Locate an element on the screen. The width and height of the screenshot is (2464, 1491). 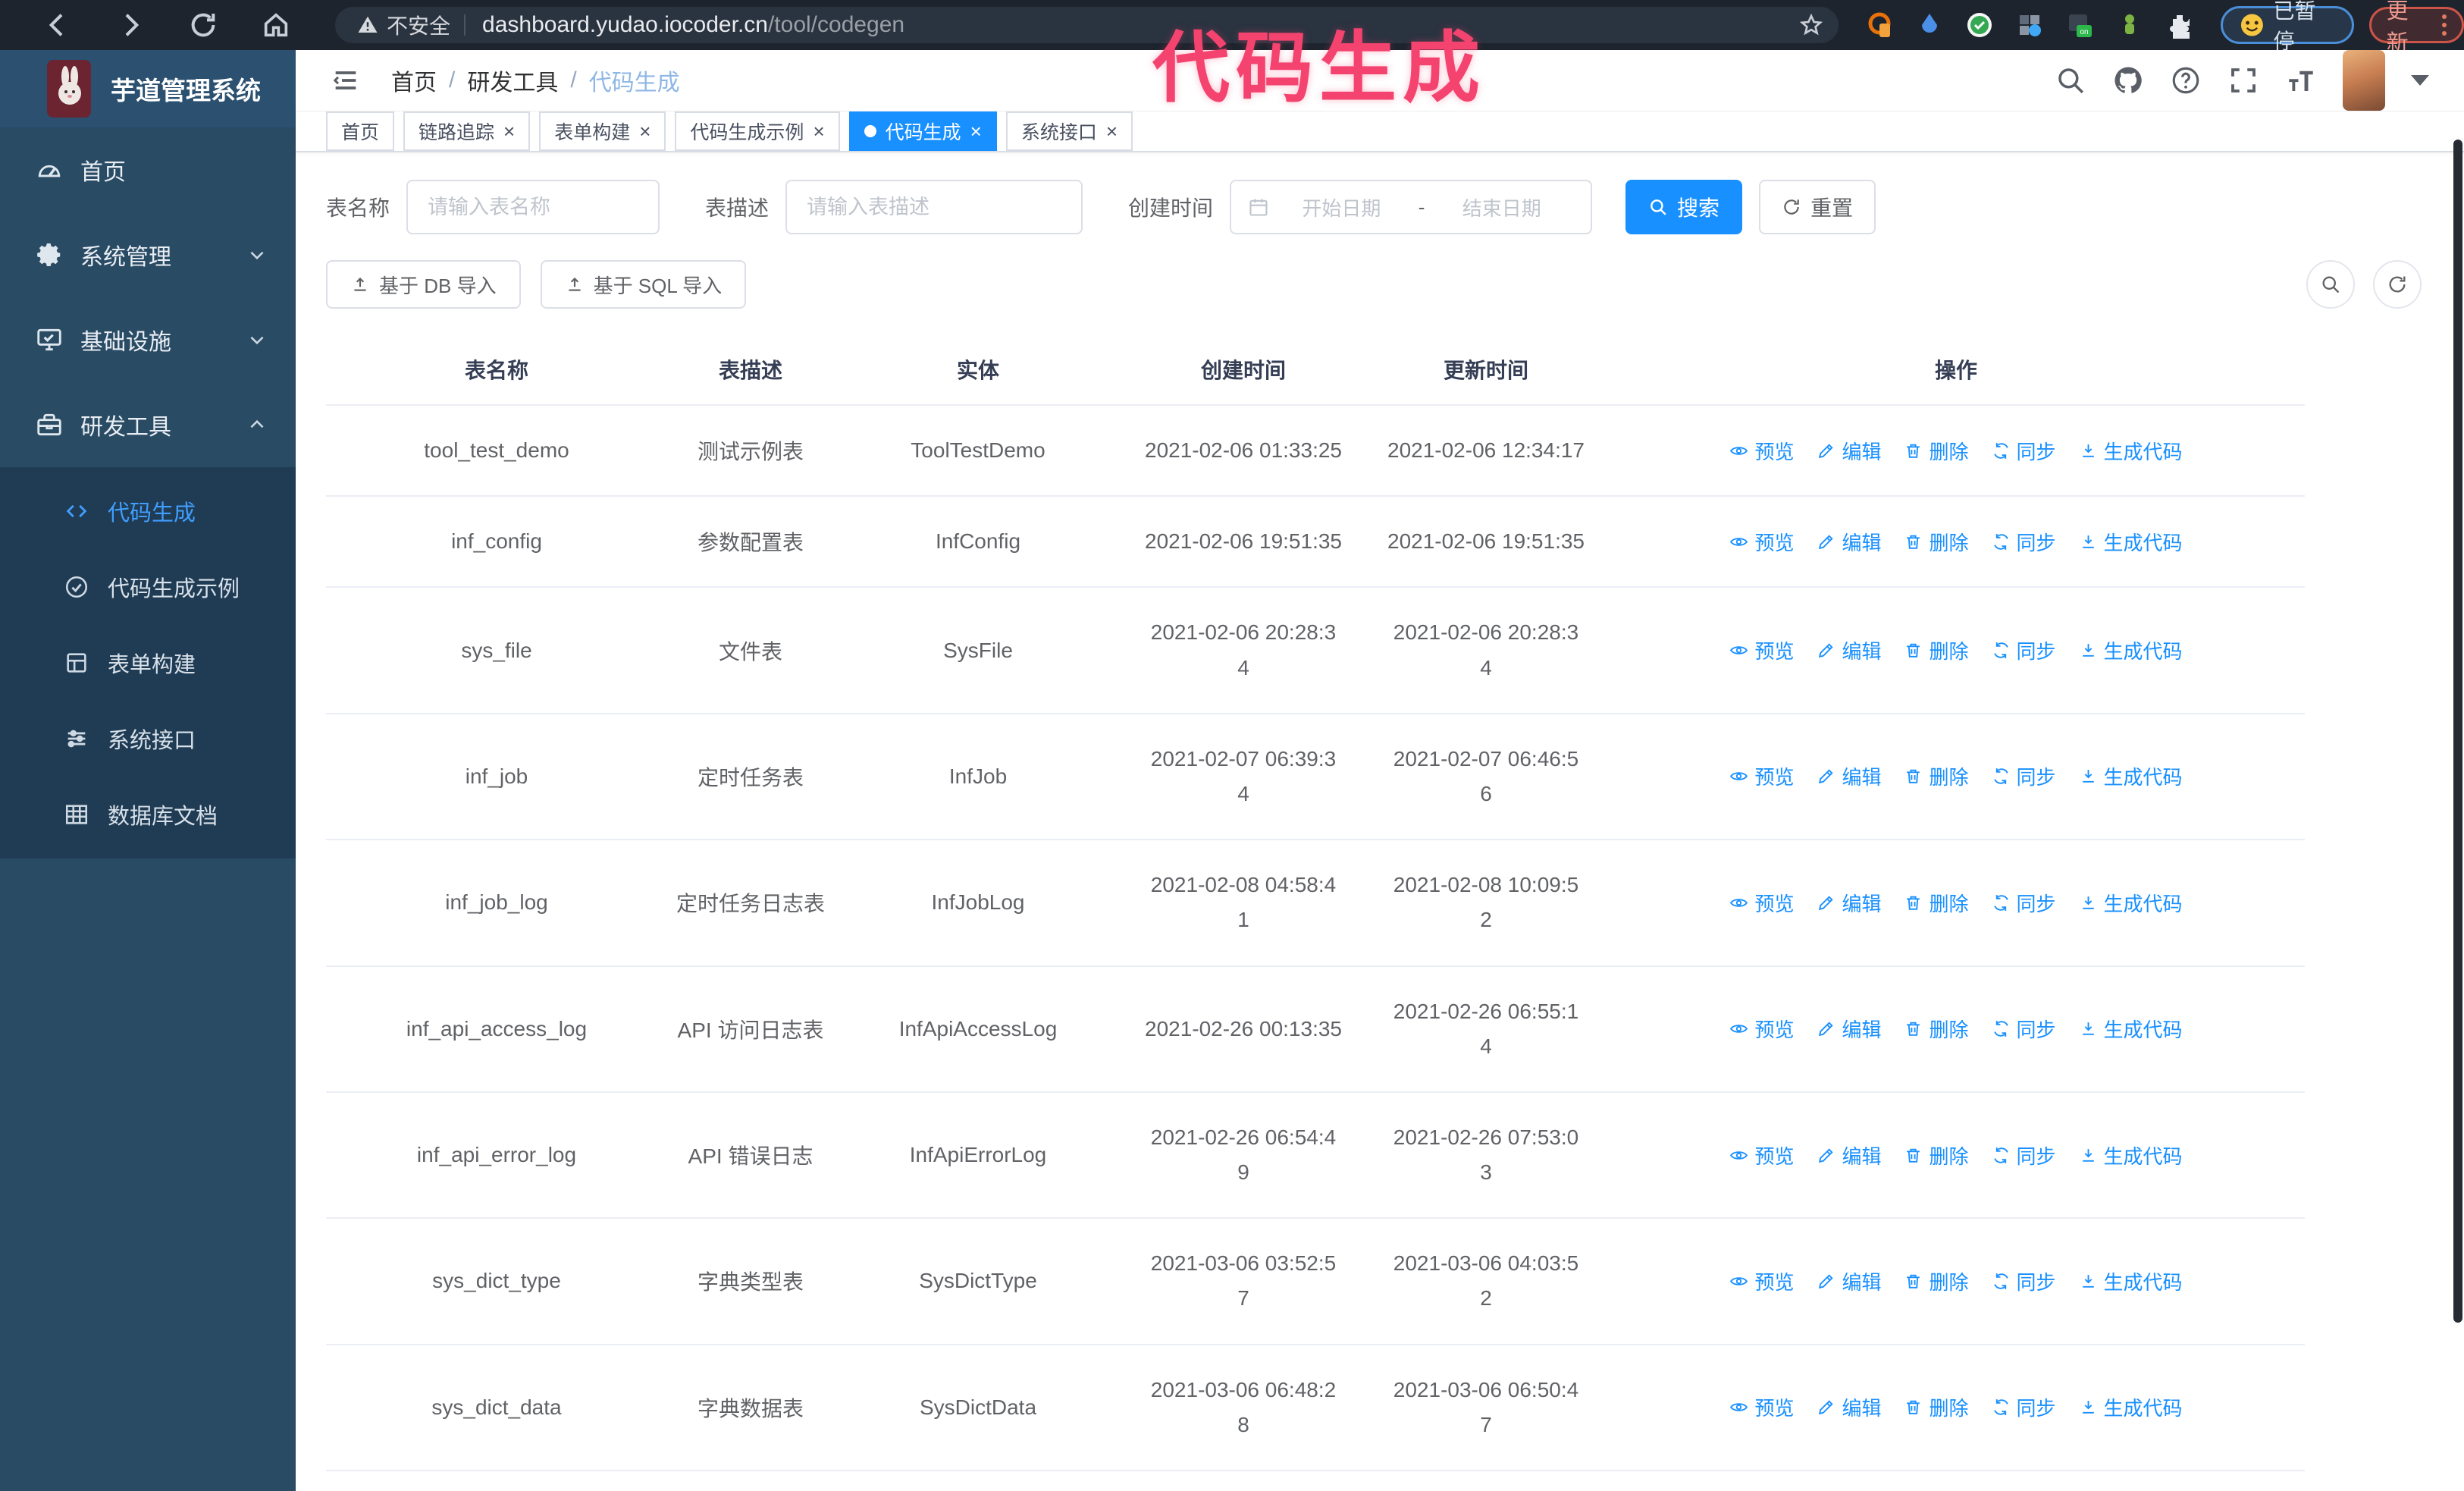
security-warning-label: 不安全 is located at coordinates (418, 25).